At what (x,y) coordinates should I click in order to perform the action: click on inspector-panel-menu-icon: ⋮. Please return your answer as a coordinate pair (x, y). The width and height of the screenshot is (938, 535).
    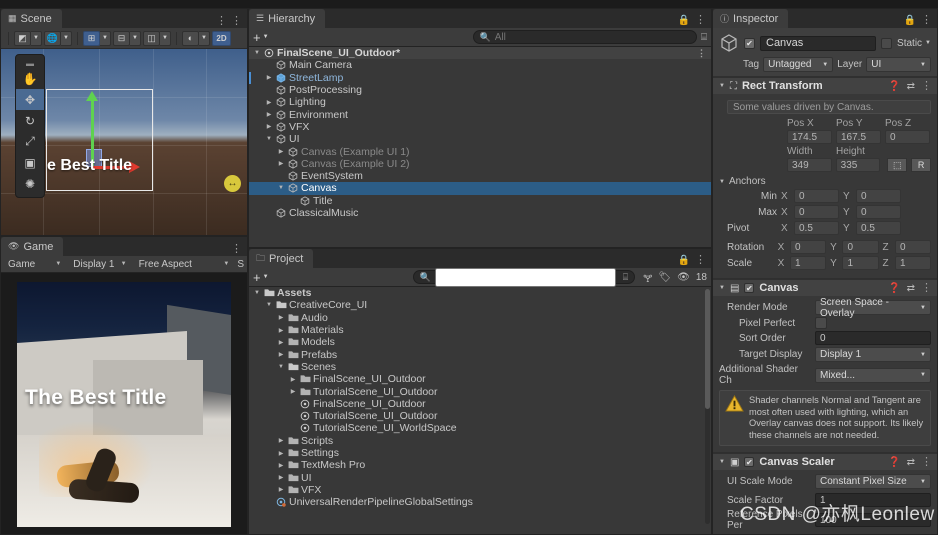
    Looking at the image, I should click on (926, 20).